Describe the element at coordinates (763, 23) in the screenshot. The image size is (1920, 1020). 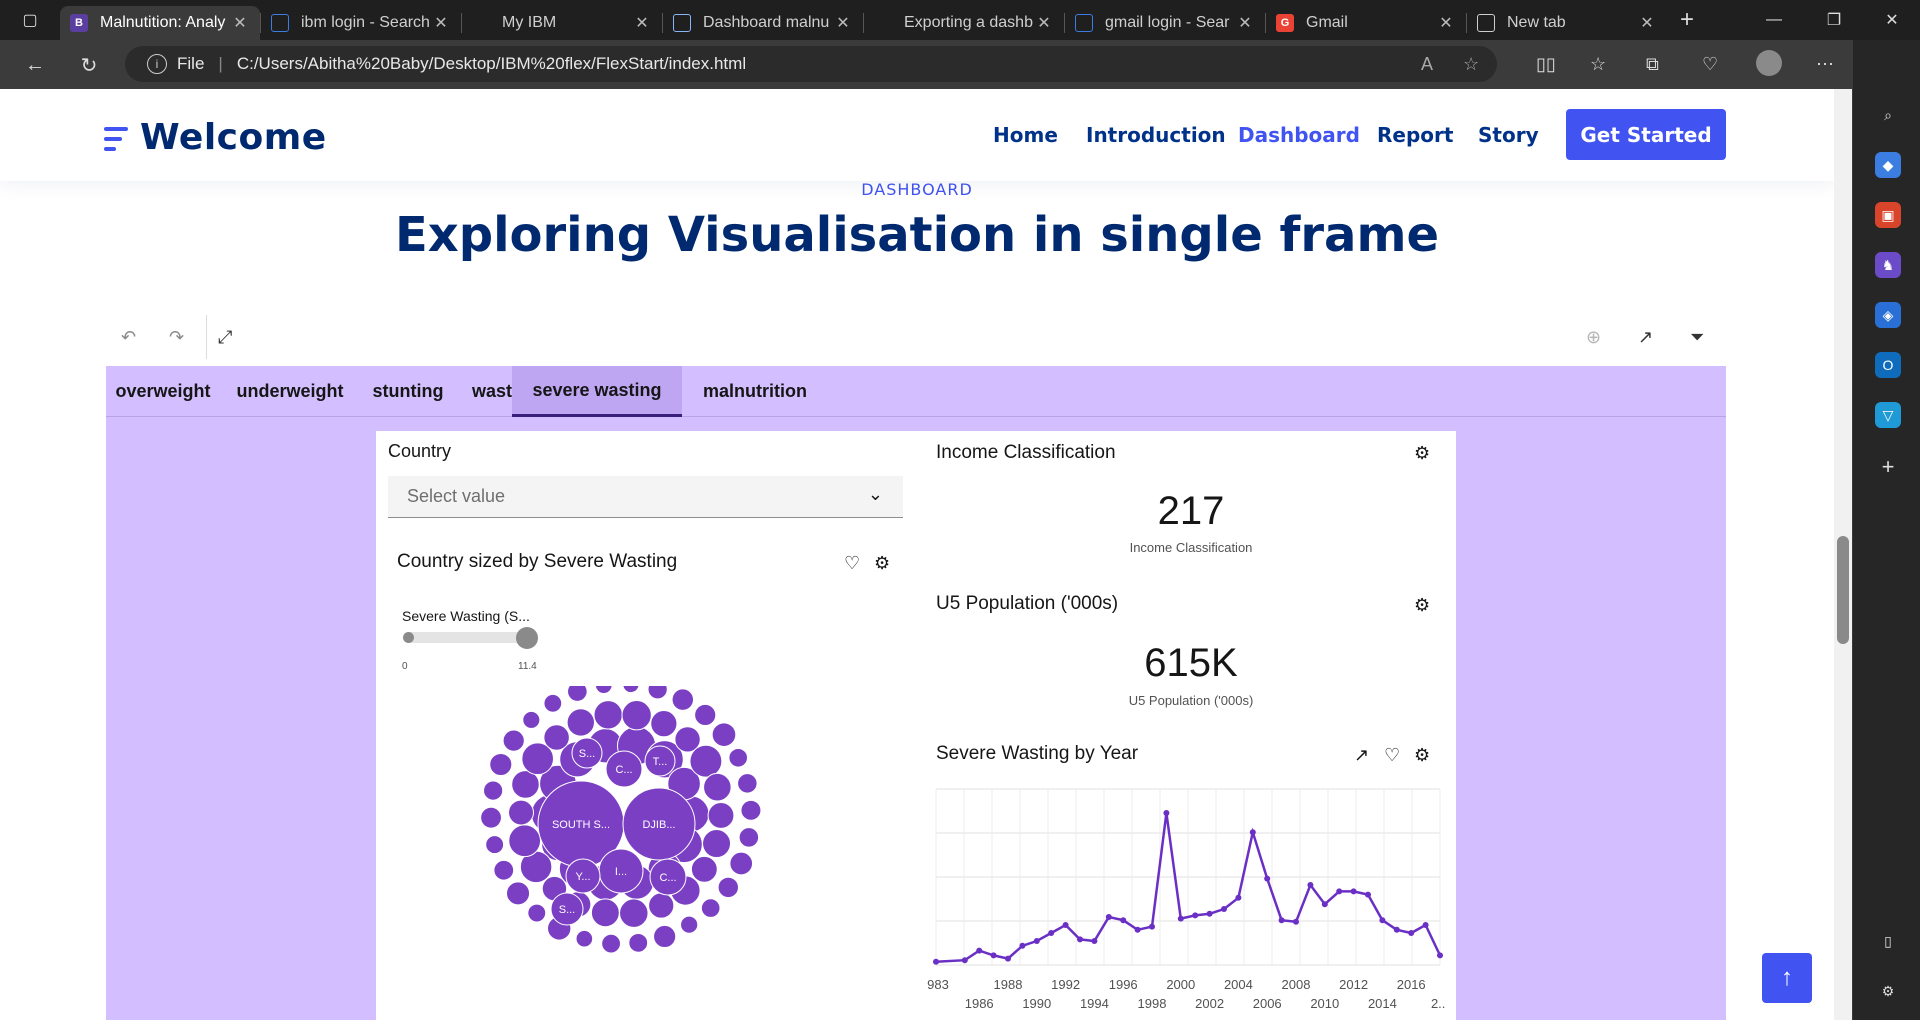
I see `browser-tab: Dashboard malnu ✕` at that location.